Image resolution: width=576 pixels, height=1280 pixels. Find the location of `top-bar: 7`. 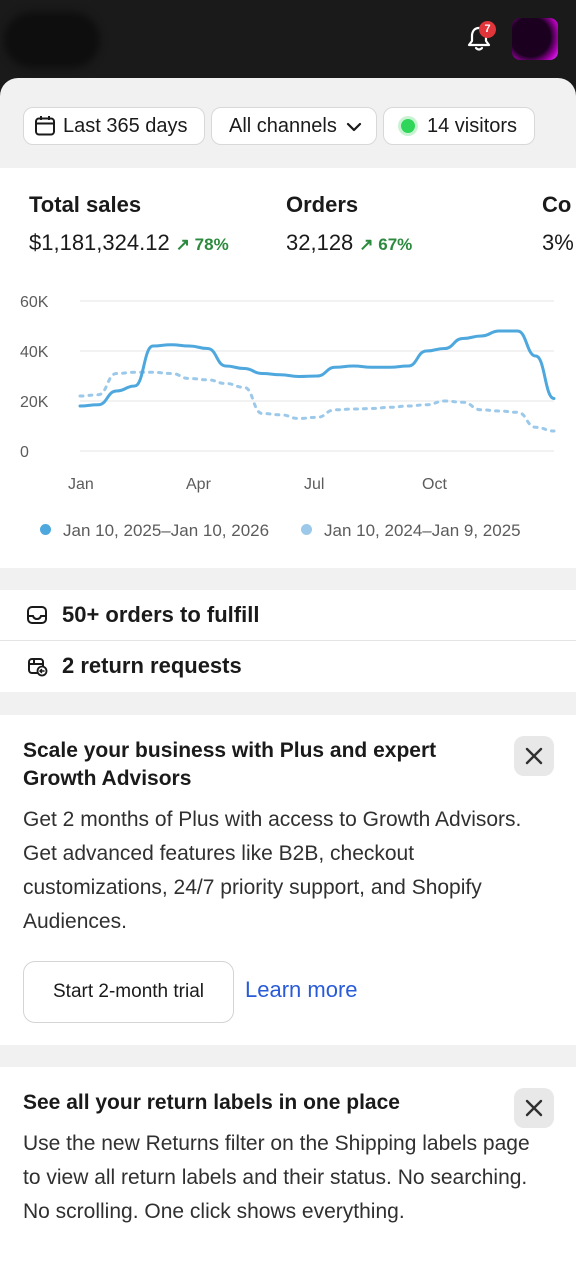

top-bar: 7 is located at coordinates (288, 40).